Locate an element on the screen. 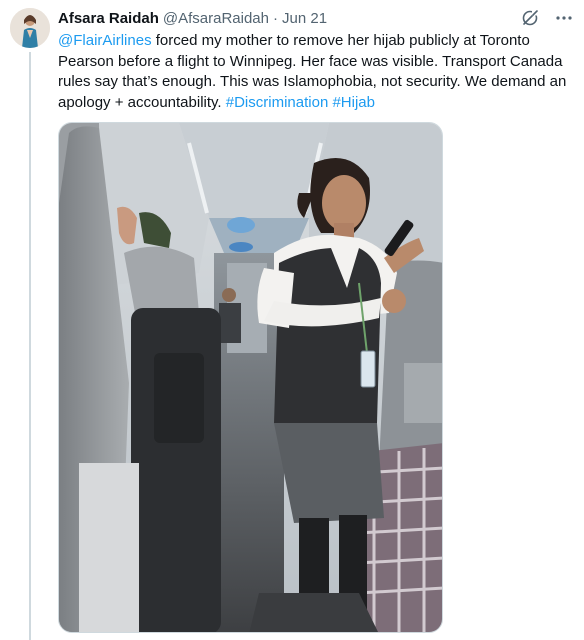 This screenshot has width=584, height=640. avatar-image-icon is located at coordinates (30, 28).